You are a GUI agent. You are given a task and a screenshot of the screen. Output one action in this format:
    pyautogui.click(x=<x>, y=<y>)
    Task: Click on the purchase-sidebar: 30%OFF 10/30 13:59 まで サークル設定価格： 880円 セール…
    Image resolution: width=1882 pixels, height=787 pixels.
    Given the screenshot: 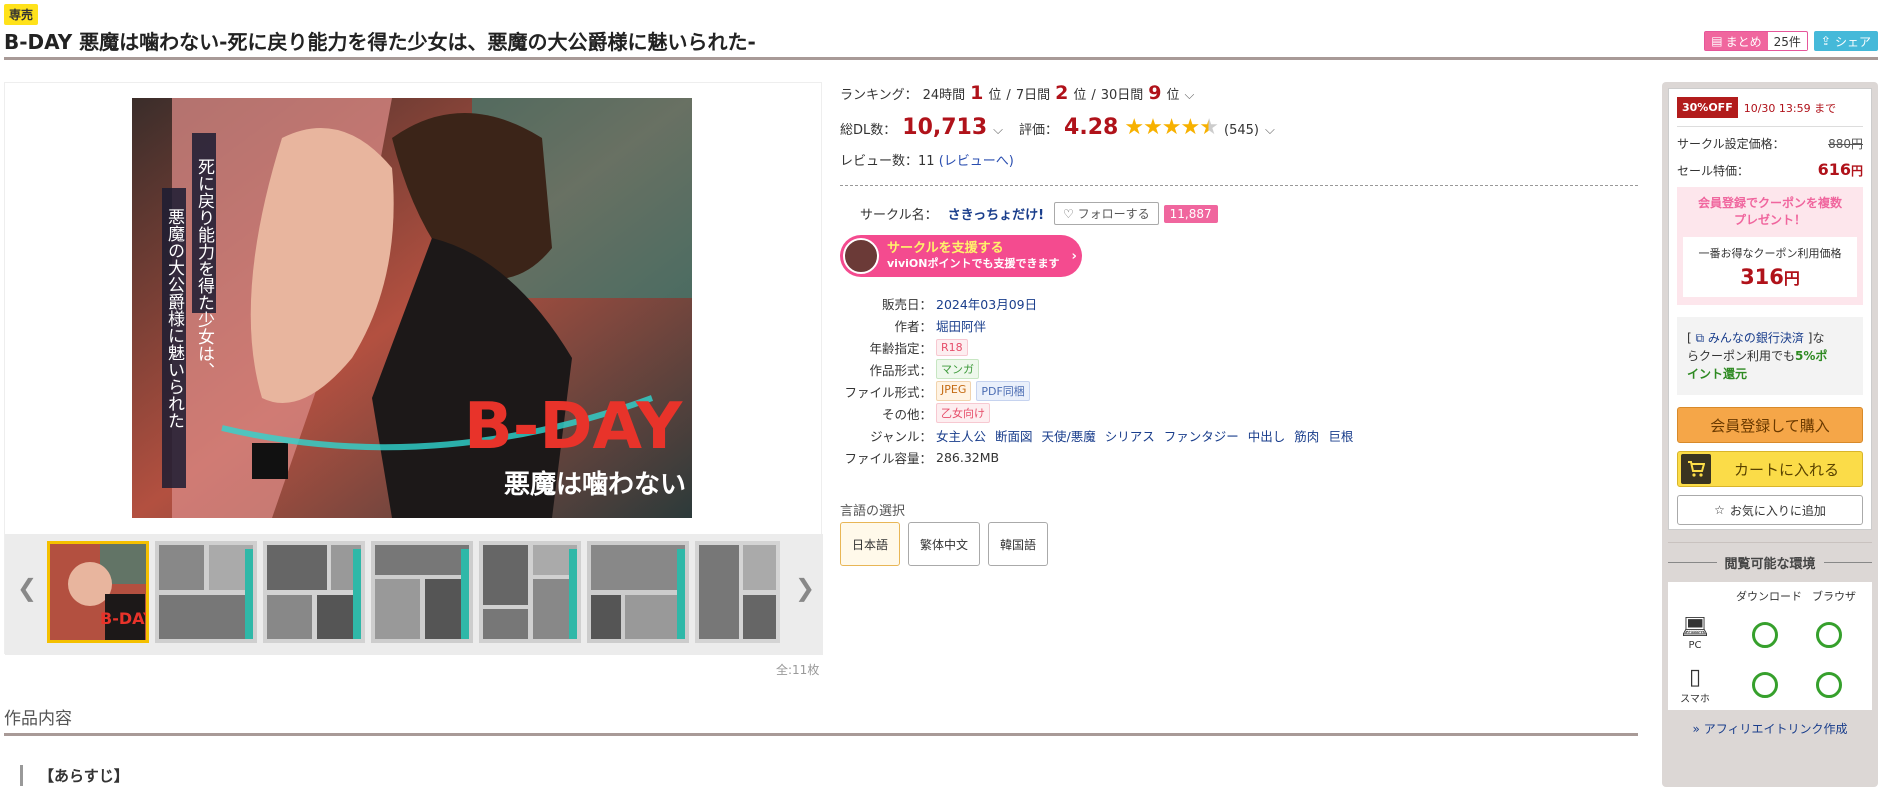 What is the action you would take?
    pyautogui.click(x=1770, y=434)
    